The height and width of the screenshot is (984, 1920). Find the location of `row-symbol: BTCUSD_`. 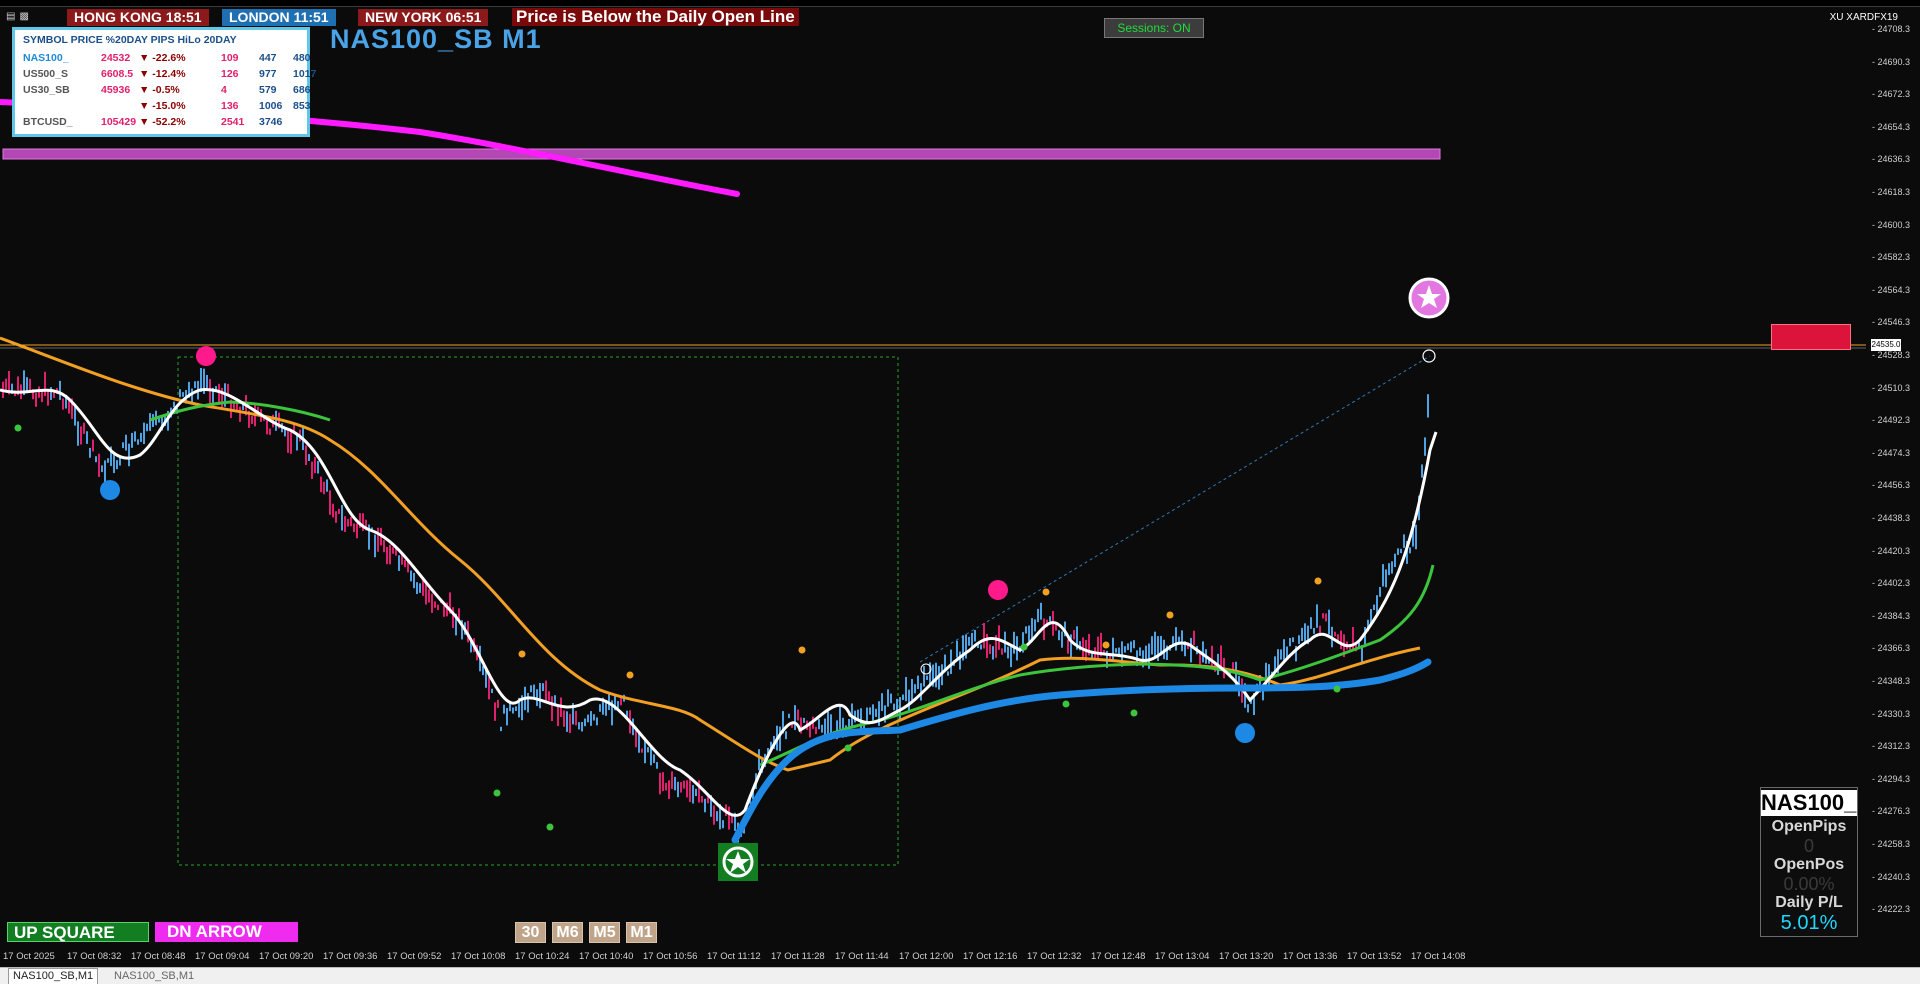

row-symbol: BTCUSD_ is located at coordinates (48, 122).